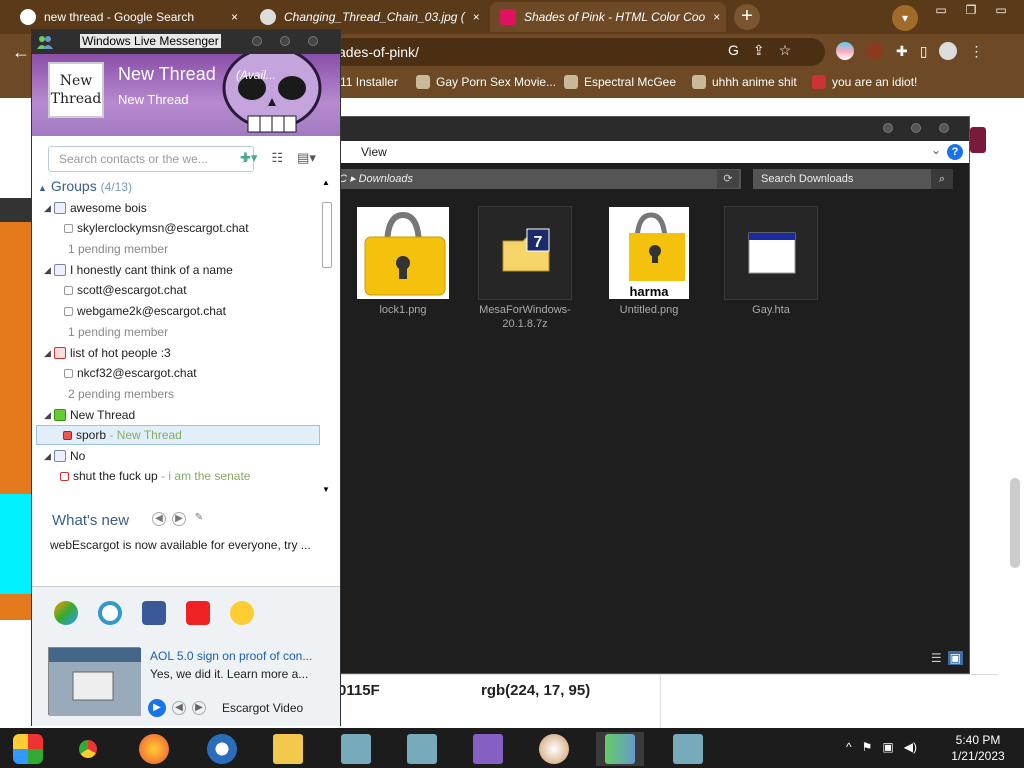 Image resolution: width=1024 pixels, height=768 pixels. I want to click on change-view-icon: ☷, so click(277, 158).